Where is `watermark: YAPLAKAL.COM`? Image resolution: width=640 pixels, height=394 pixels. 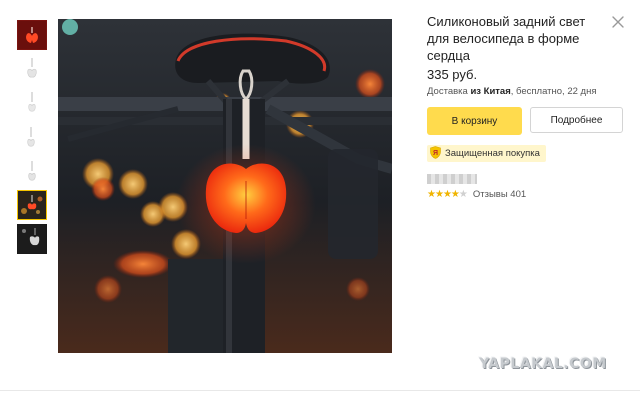
watermark: YAPLAKAL.COM is located at coordinates (543, 364).